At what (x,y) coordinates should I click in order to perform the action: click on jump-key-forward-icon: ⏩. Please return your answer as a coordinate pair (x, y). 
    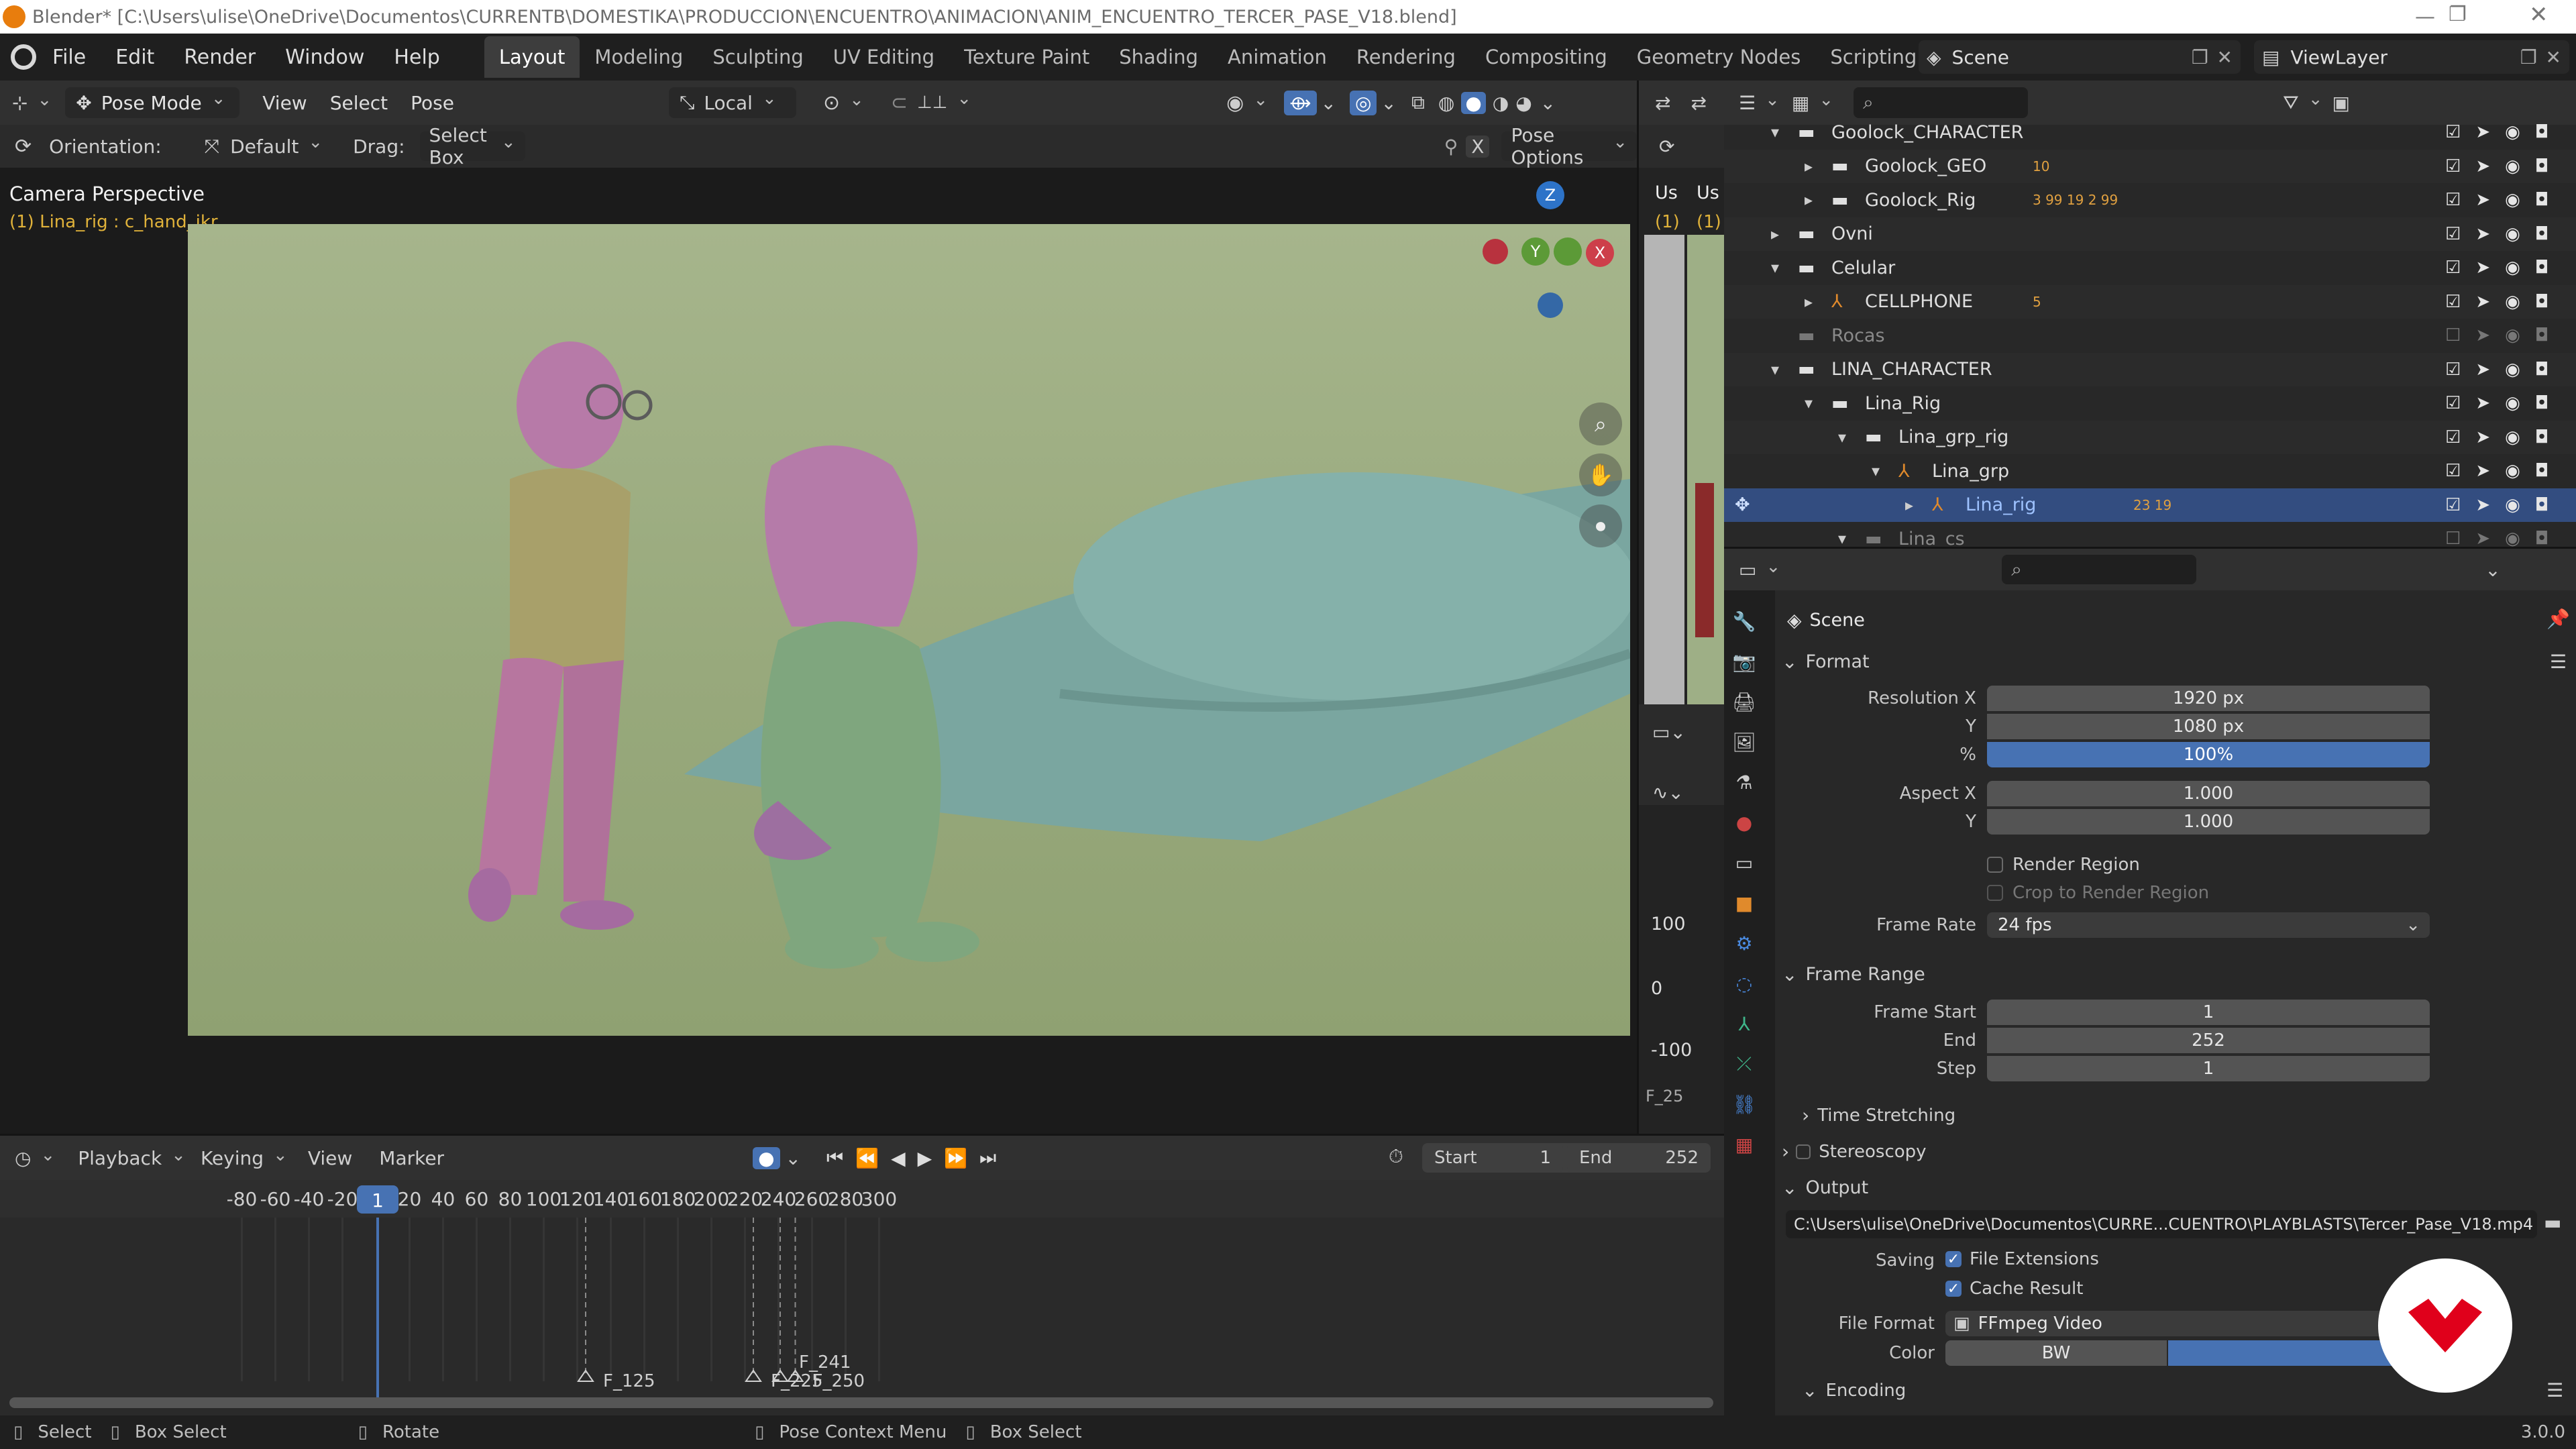
    Looking at the image, I should click on (955, 1158).